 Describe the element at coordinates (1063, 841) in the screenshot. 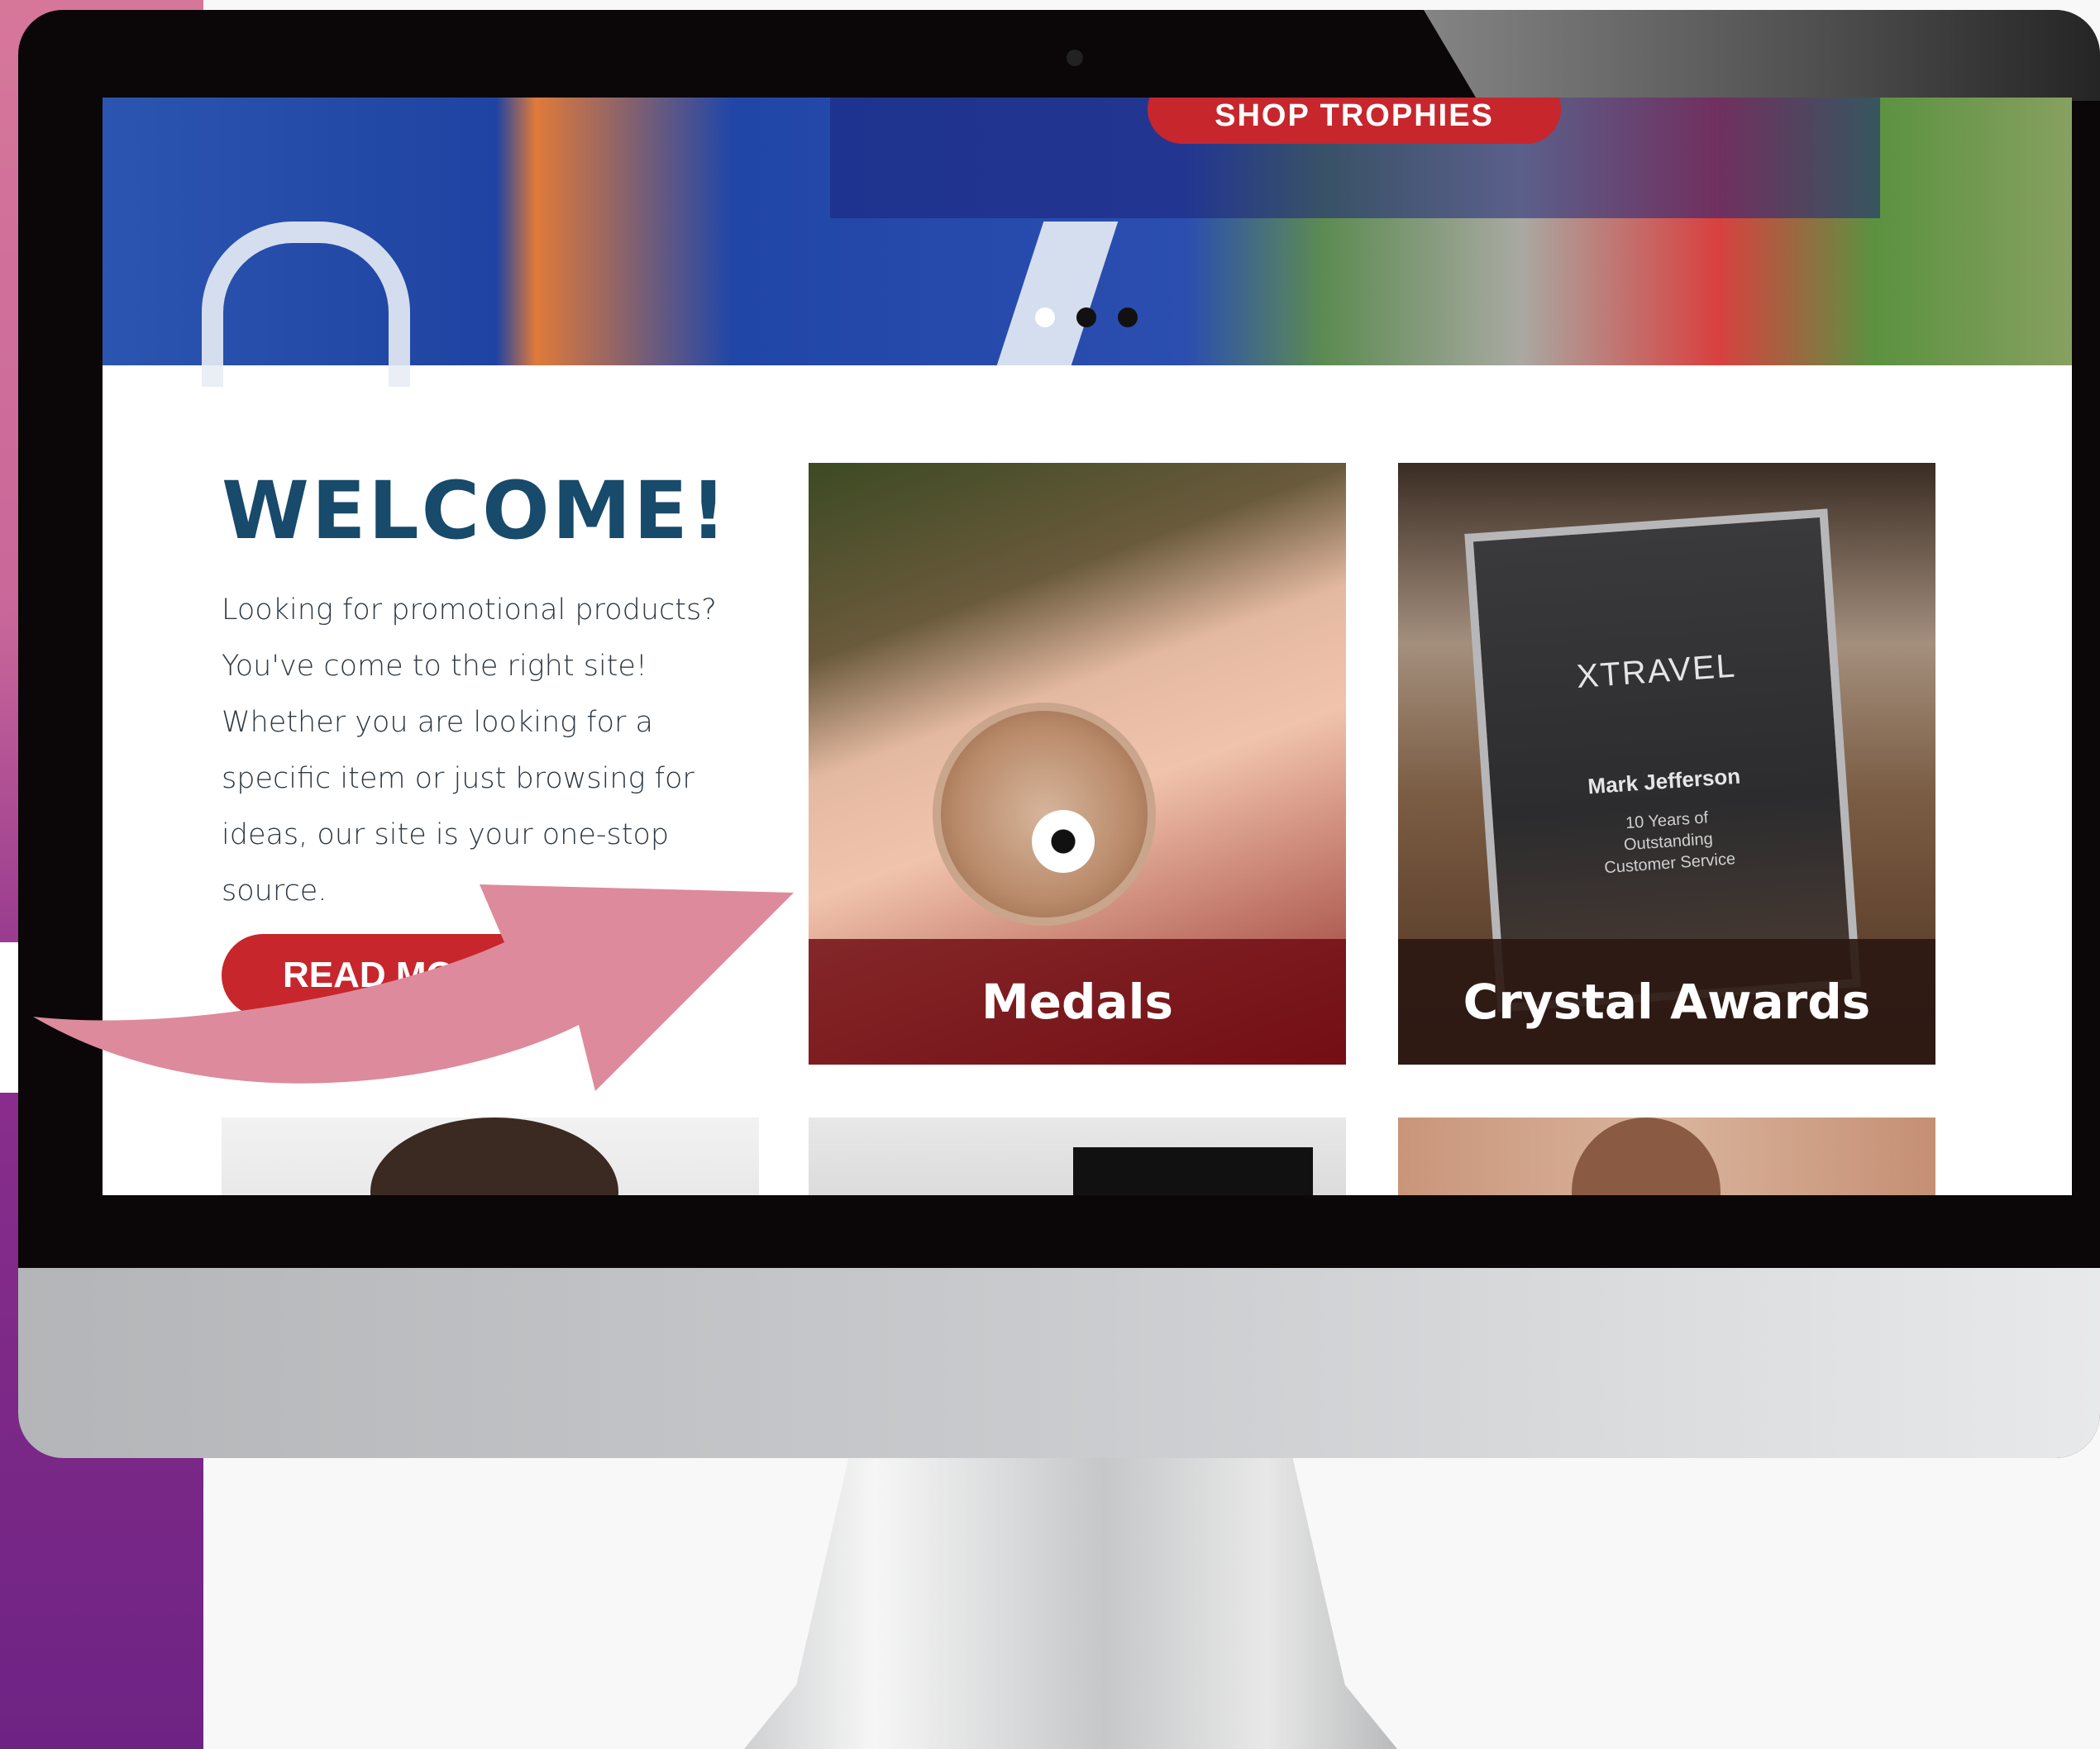

I see `soccer-ball-icon` at that location.